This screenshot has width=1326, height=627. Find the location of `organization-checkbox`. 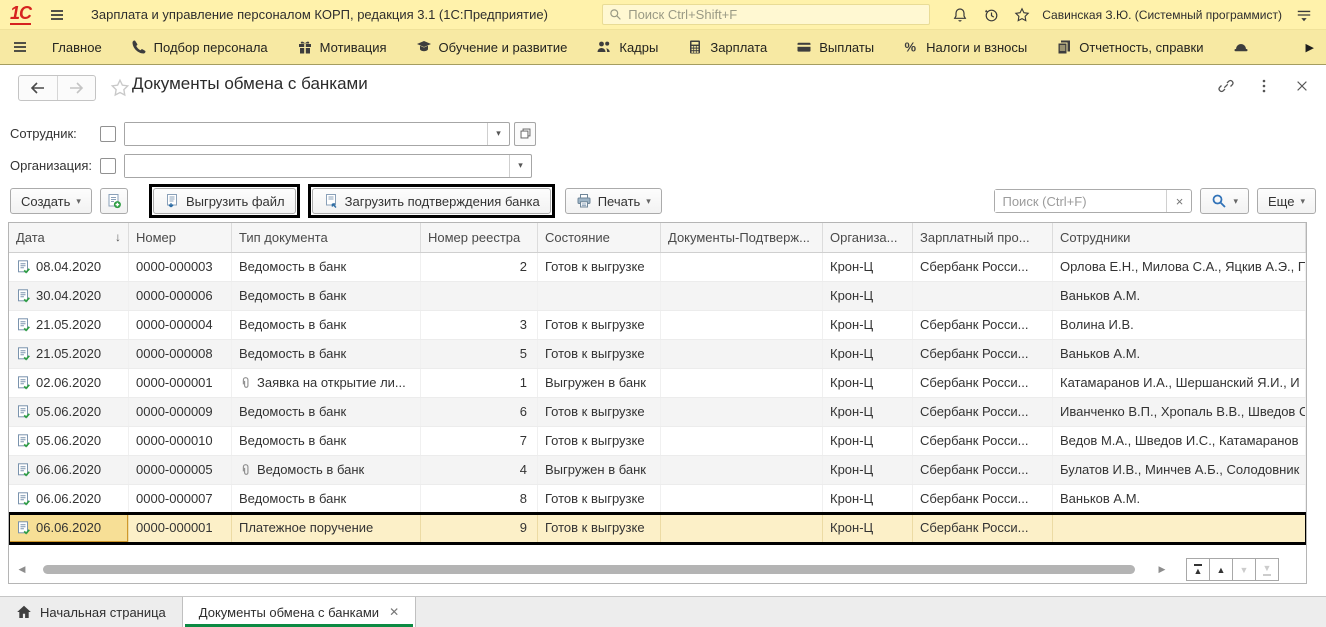

organization-checkbox is located at coordinates (108, 165).